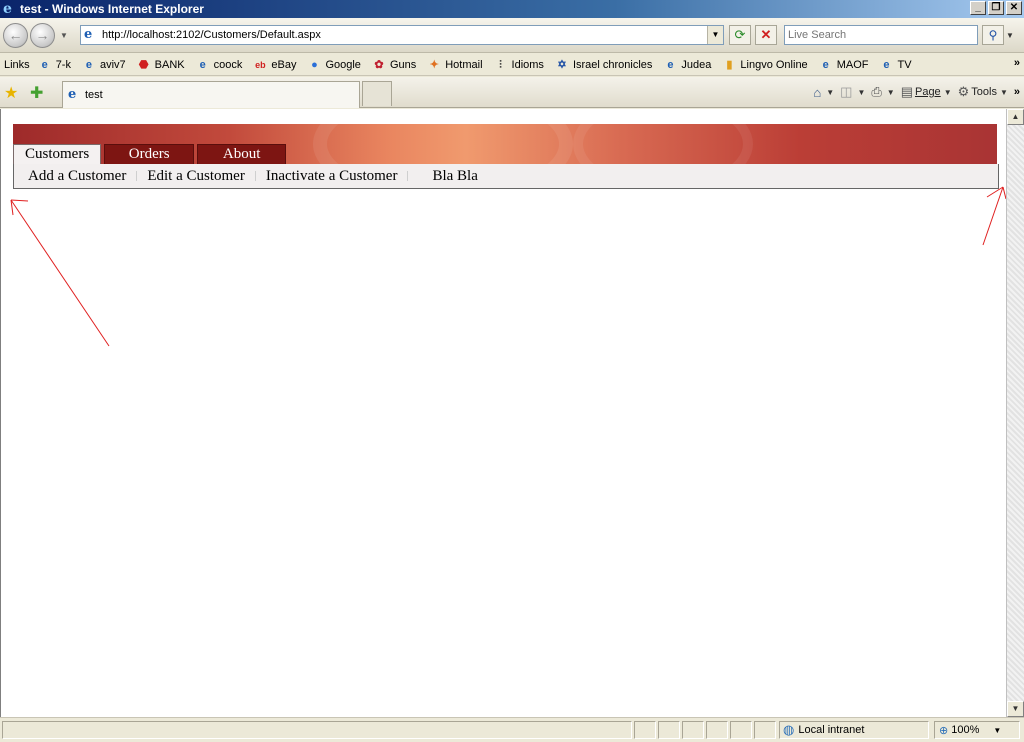 This screenshot has height=742, width=1024. What do you see at coordinates (729, 64) in the screenshot?
I see `folder-icon: ▮` at bounding box center [729, 64].